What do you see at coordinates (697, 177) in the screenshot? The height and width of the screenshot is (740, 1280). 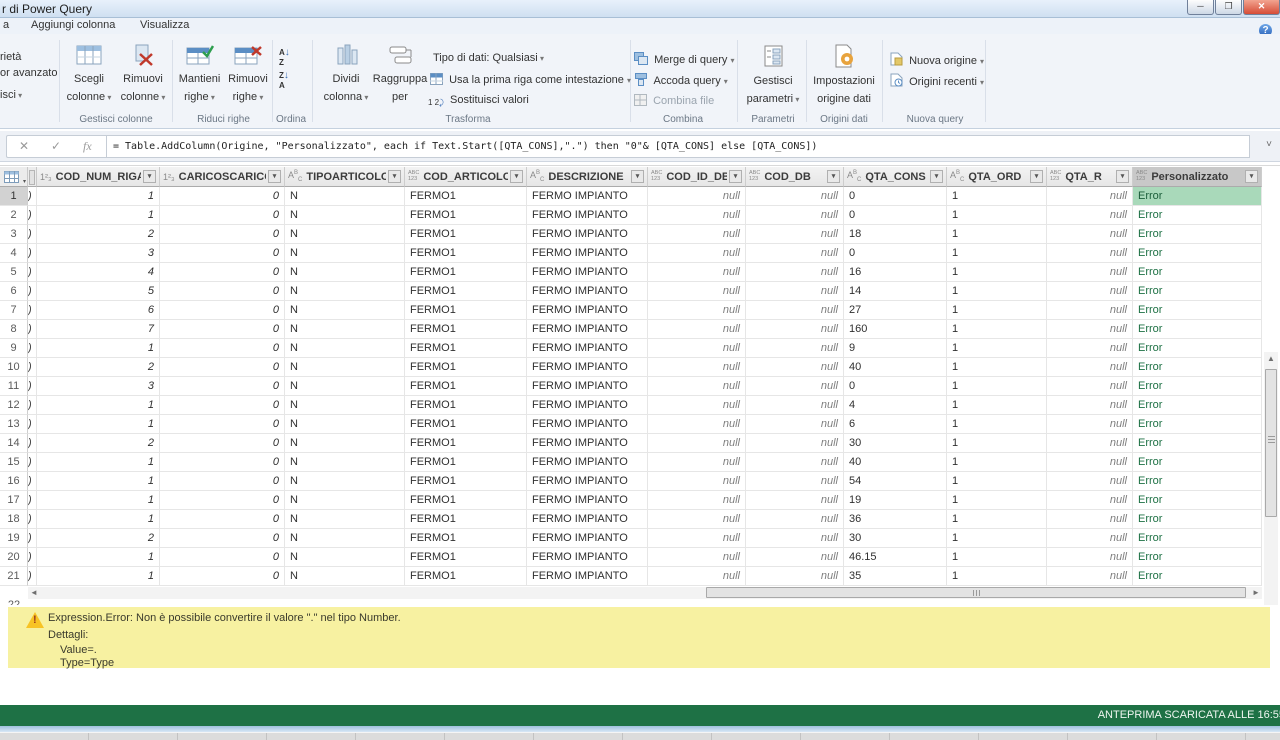 I see `column-header-cod_id_db: ABC 123 COD_ID_DB ▾` at bounding box center [697, 177].